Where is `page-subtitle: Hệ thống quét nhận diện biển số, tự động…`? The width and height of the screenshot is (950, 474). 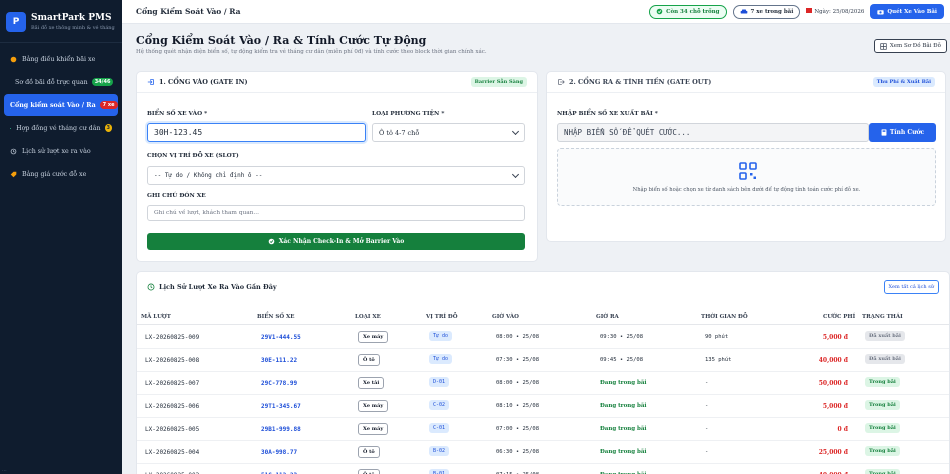 page-subtitle: Hệ thống quét nhận diện biển số, tự động… is located at coordinates (311, 52).